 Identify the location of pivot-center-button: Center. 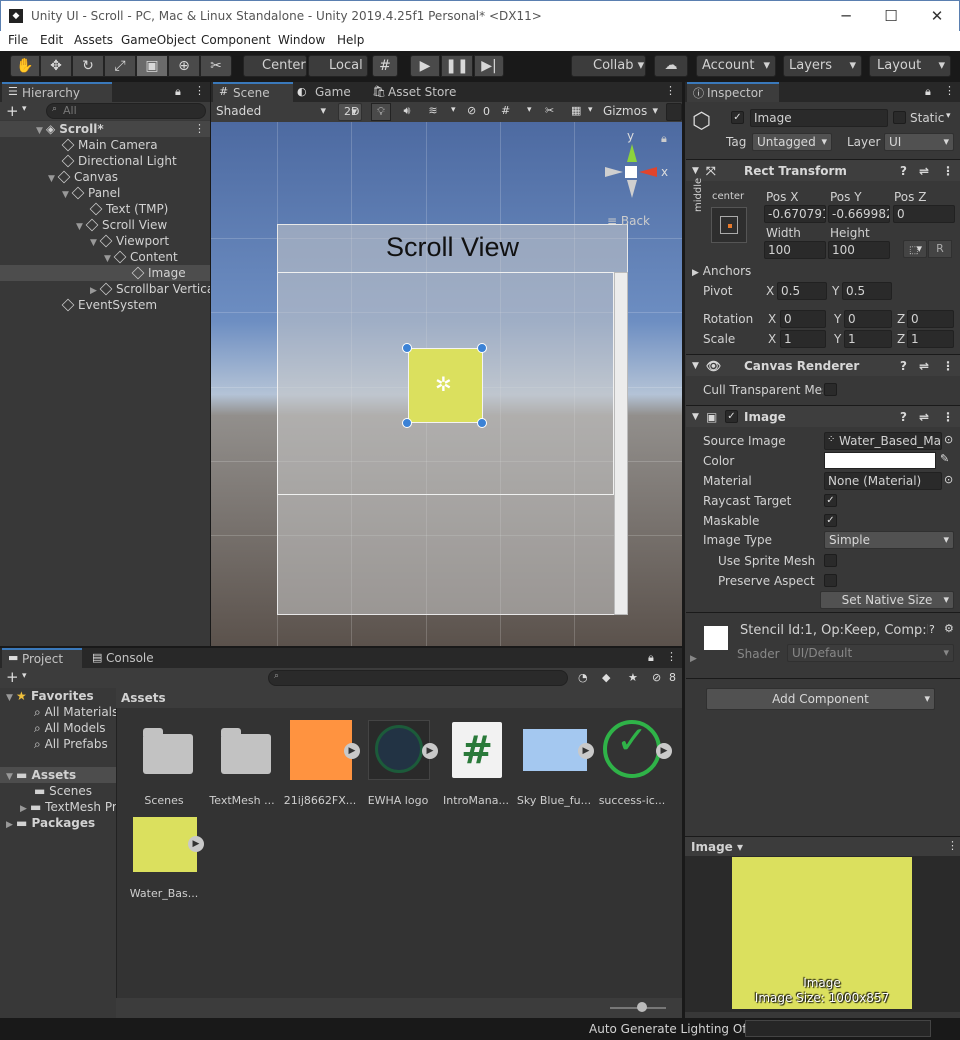
(275, 66).